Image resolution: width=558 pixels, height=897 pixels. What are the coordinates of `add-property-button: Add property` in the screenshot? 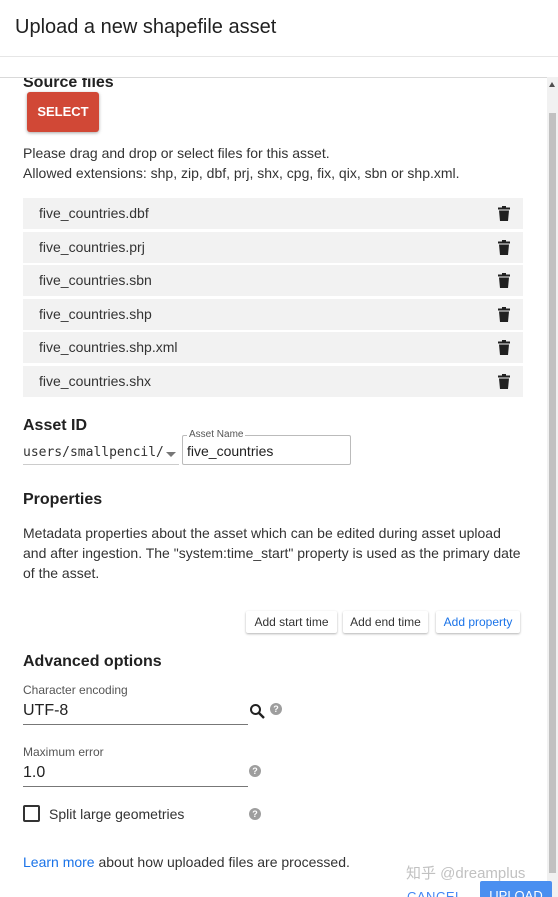 It's located at (478, 622).